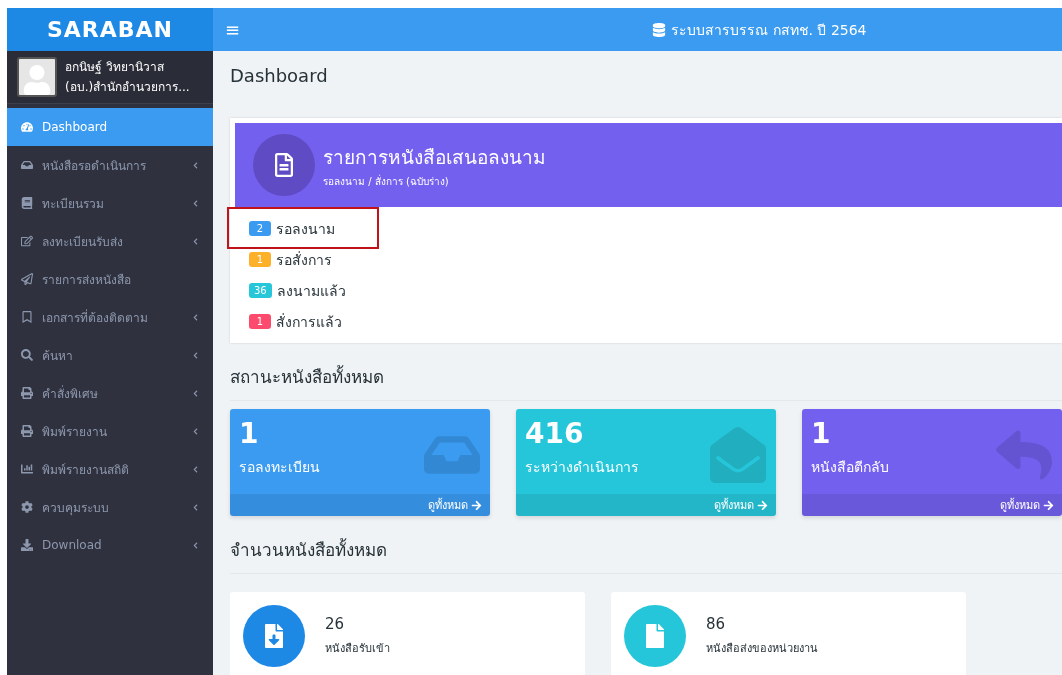 The height and width of the screenshot is (675, 1062). What do you see at coordinates (110, 127) in the screenshot?
I see `sidebar-item: Dashboard` at bounding box center [110, 127].